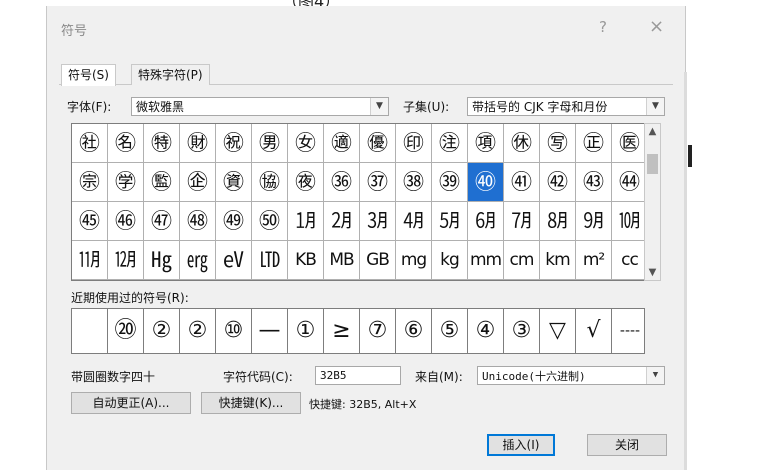  I want to click on symbol-cell: ㊽, so click(198, 221).